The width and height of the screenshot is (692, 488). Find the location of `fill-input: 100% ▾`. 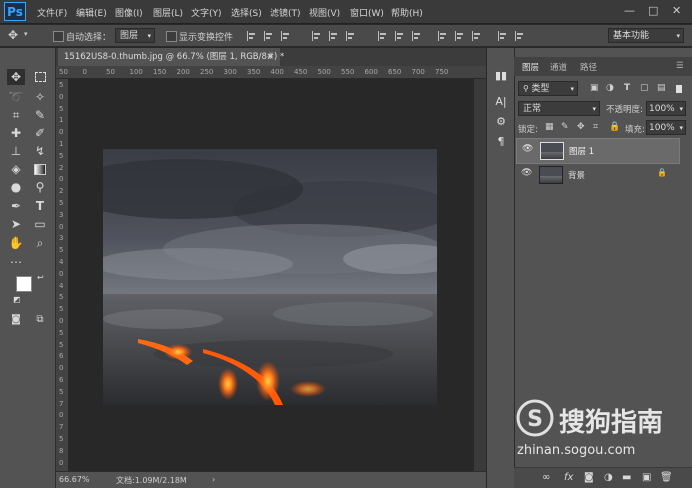

fill-input: 100% ▾ is located at coordinates (666, 127).